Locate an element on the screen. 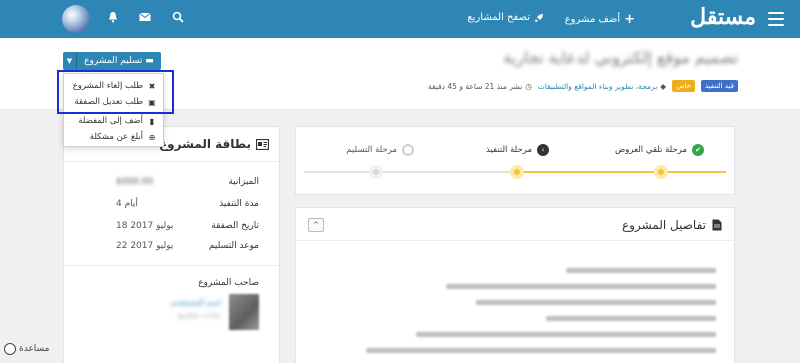 This screenshot has height=363, width=800. owner-subtitle: صاحب مشاريع is located at coordinates (199, 315).